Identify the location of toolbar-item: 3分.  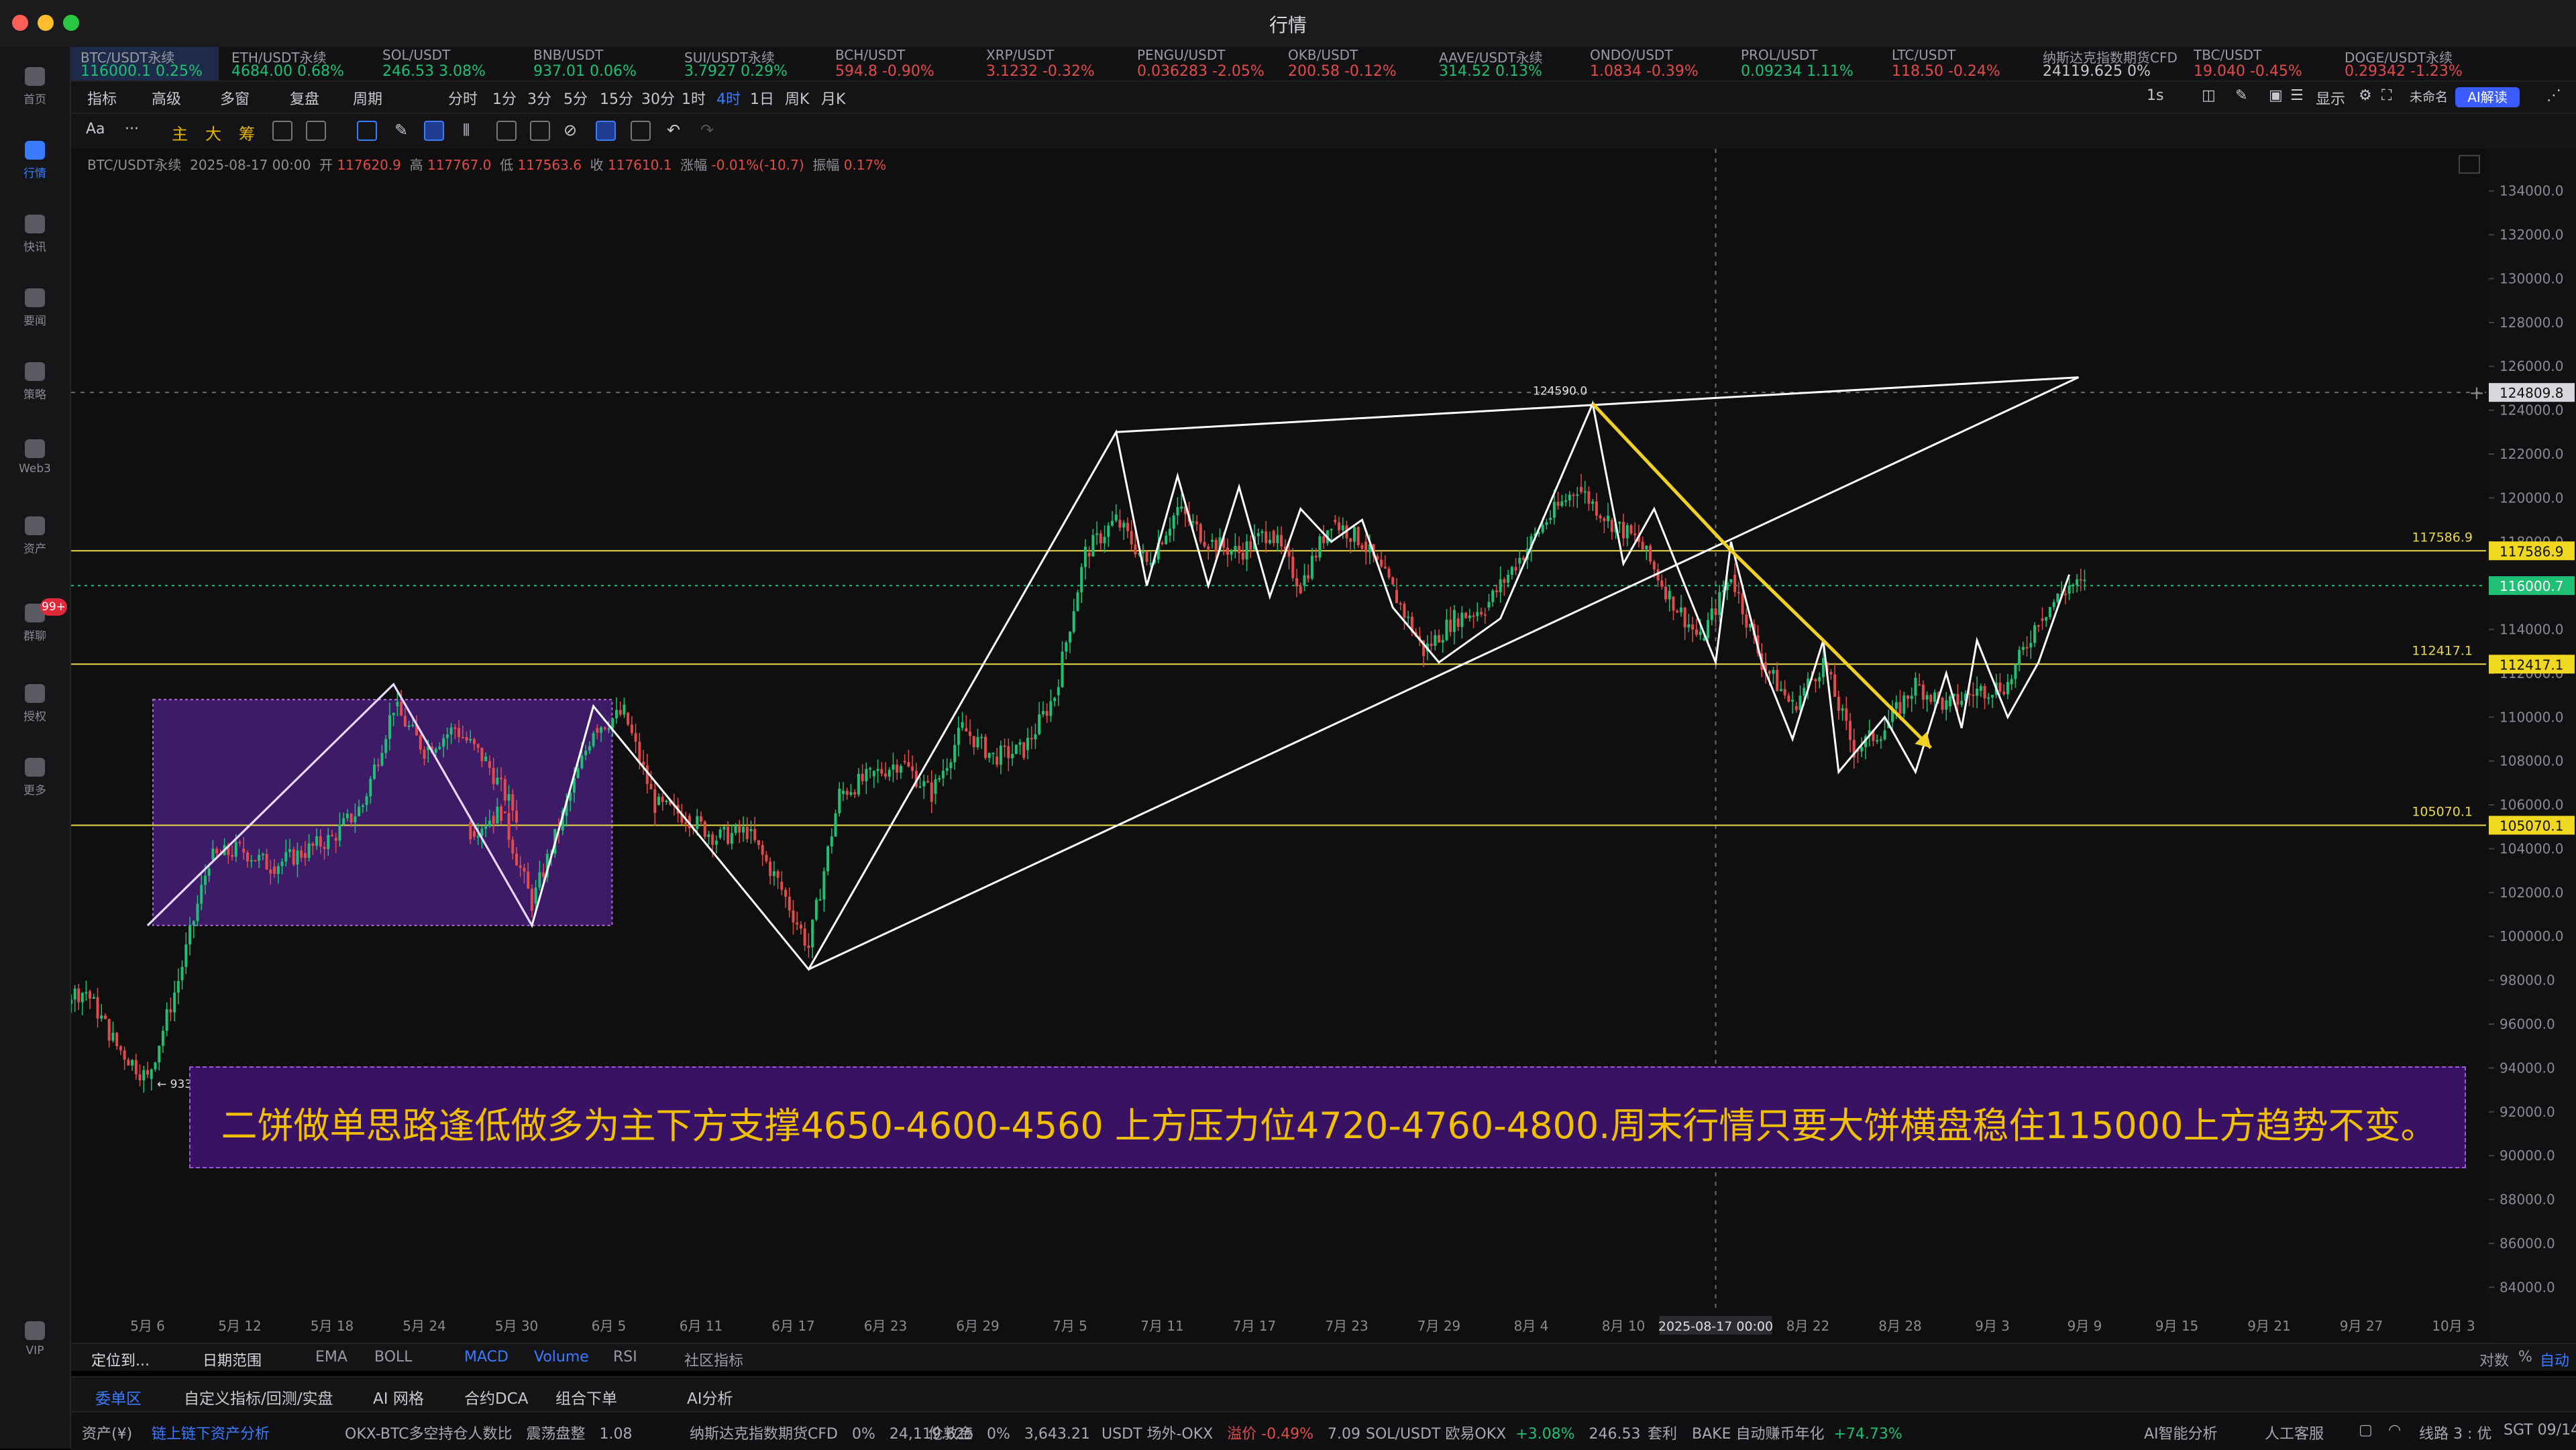
(539, 98).